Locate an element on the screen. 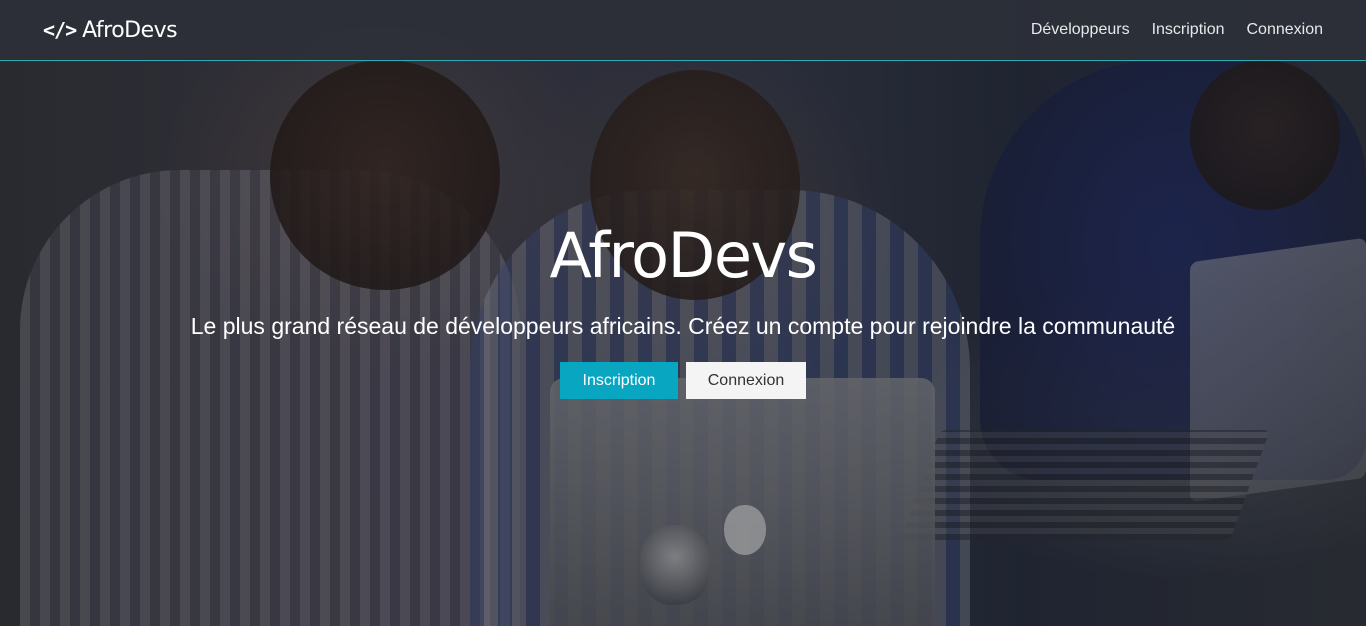 The image size is (1366, 626). nav-link-connexion: Connexion is located at coordinates (1285, 30).